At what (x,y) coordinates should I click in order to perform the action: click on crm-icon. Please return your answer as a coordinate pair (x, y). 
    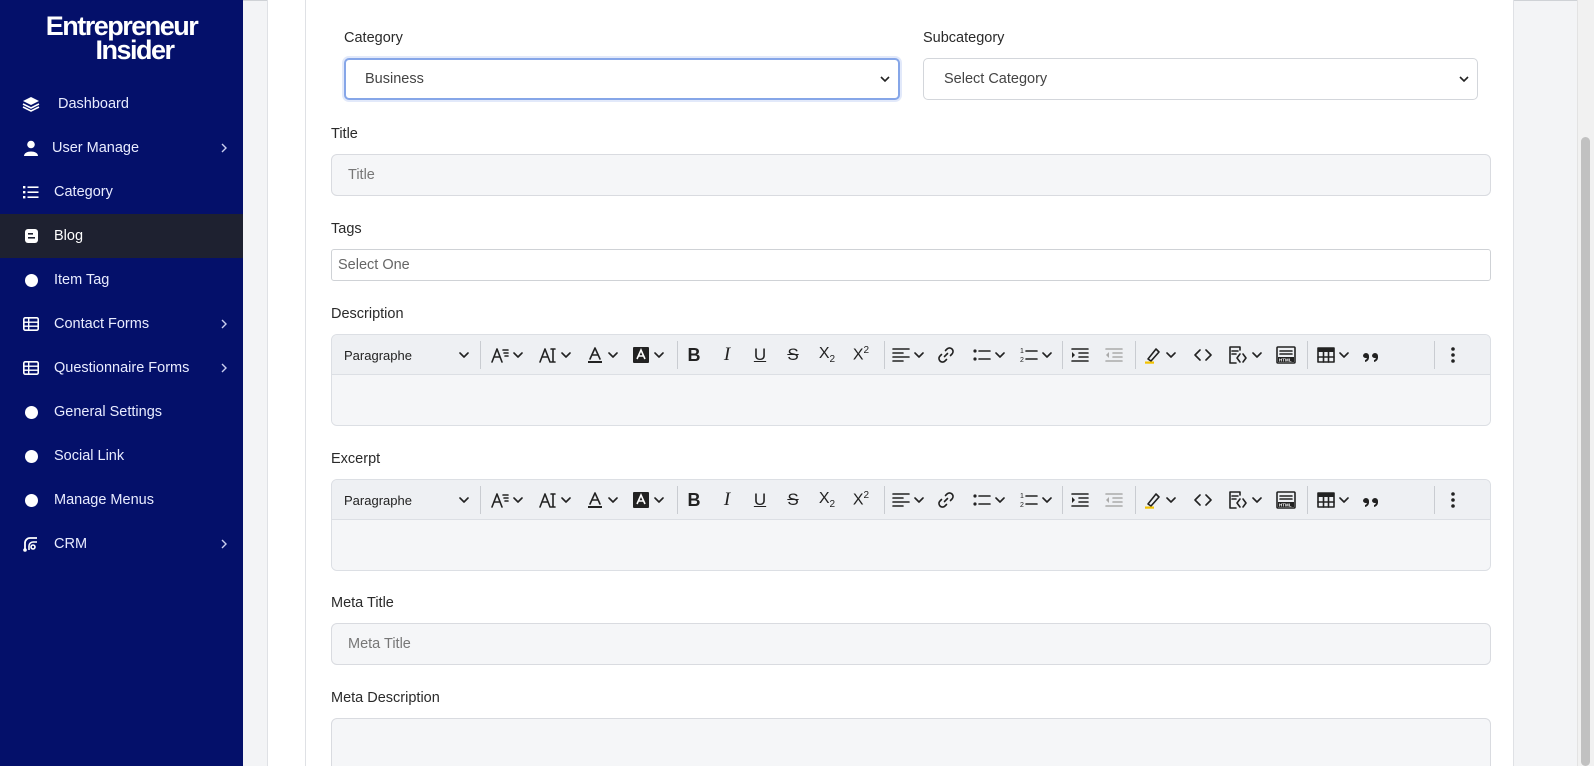
    Looking at the image, I should click on (31, 544).